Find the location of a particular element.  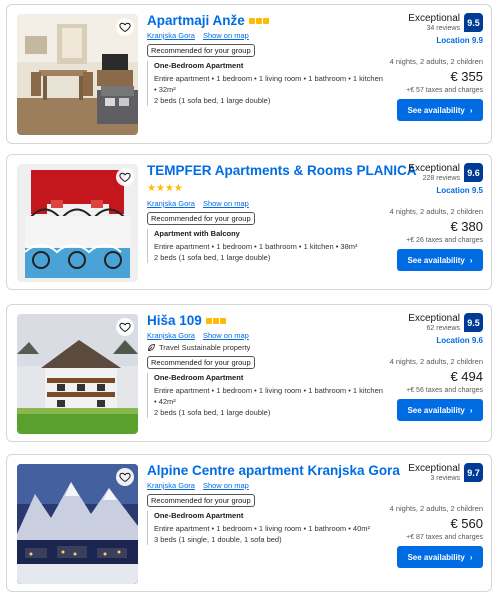

review-count: 62 reviews is located at coordinates (443, 328).